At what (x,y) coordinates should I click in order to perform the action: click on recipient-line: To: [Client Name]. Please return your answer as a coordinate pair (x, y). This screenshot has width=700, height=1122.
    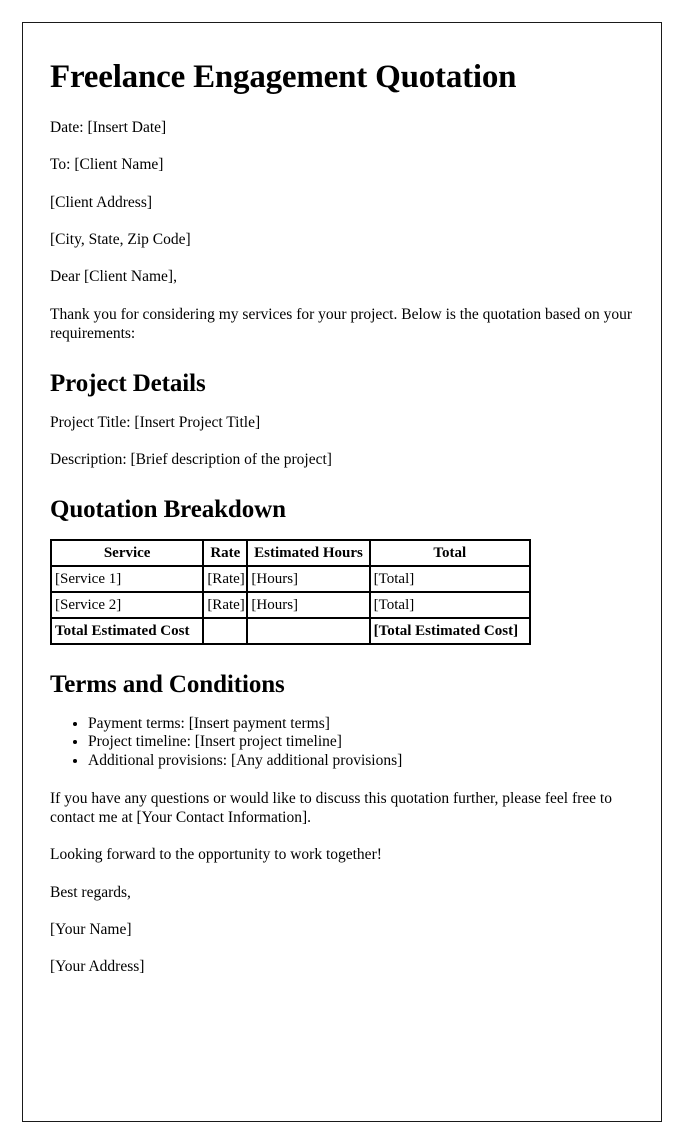
    Looking at the image, I should click on (107, 165).